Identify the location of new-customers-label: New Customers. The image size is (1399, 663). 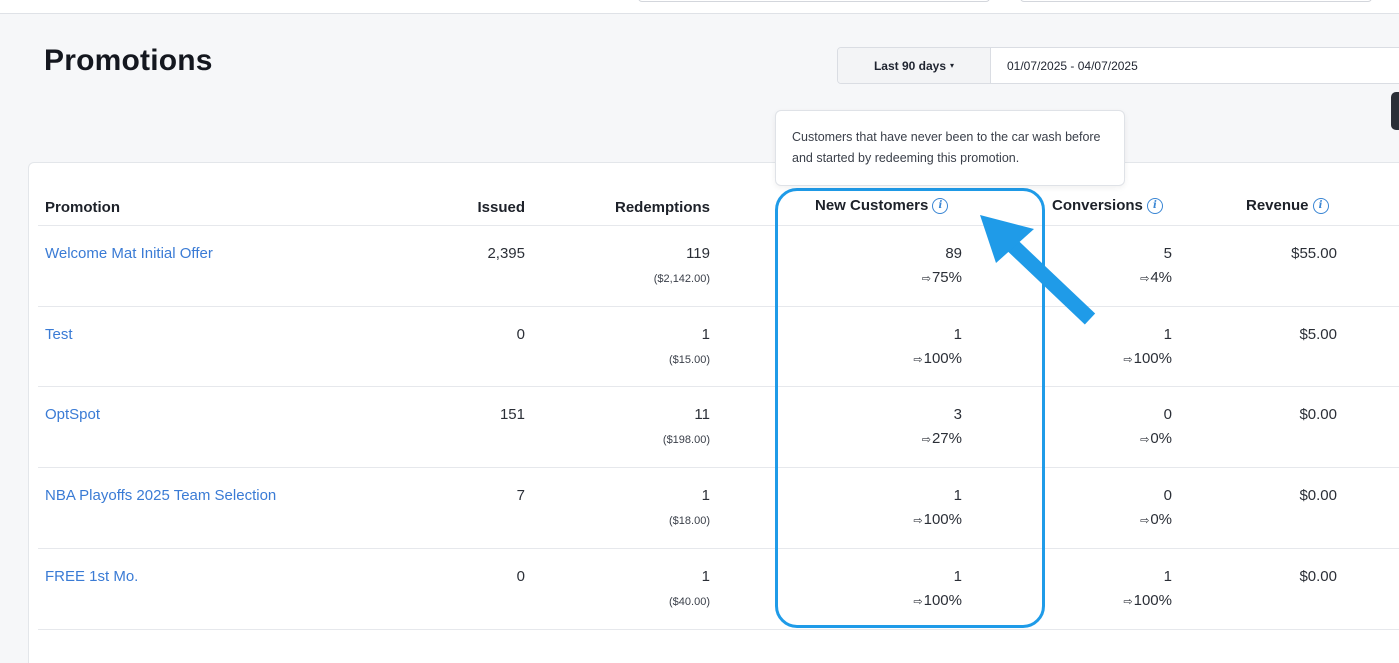
(872, 205).